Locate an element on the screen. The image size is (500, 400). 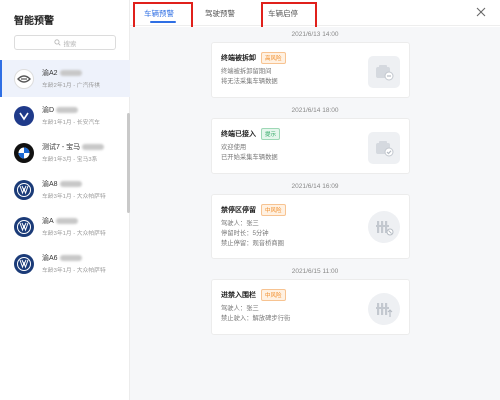
vehicle-subtitle: 车龄2年1月 - 广汽传祺 is located at coordinates (71, 86).